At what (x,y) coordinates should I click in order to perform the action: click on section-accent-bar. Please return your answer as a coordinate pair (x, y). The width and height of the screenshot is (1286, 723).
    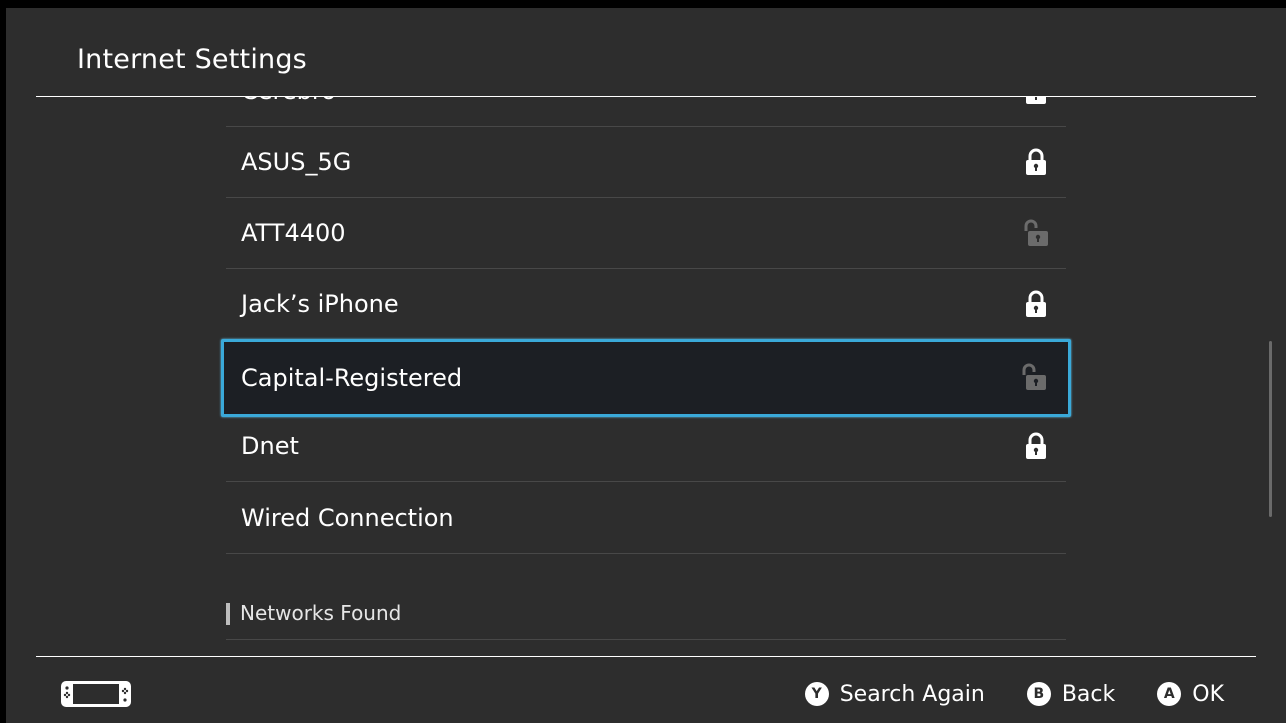
    Looking at the image, I should click on (228, 614).